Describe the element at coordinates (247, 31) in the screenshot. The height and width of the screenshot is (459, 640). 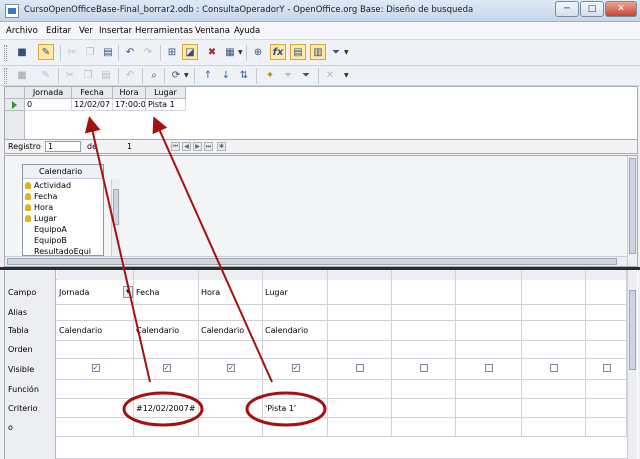
I see `menu-ayuda: Ayuda` at that location.